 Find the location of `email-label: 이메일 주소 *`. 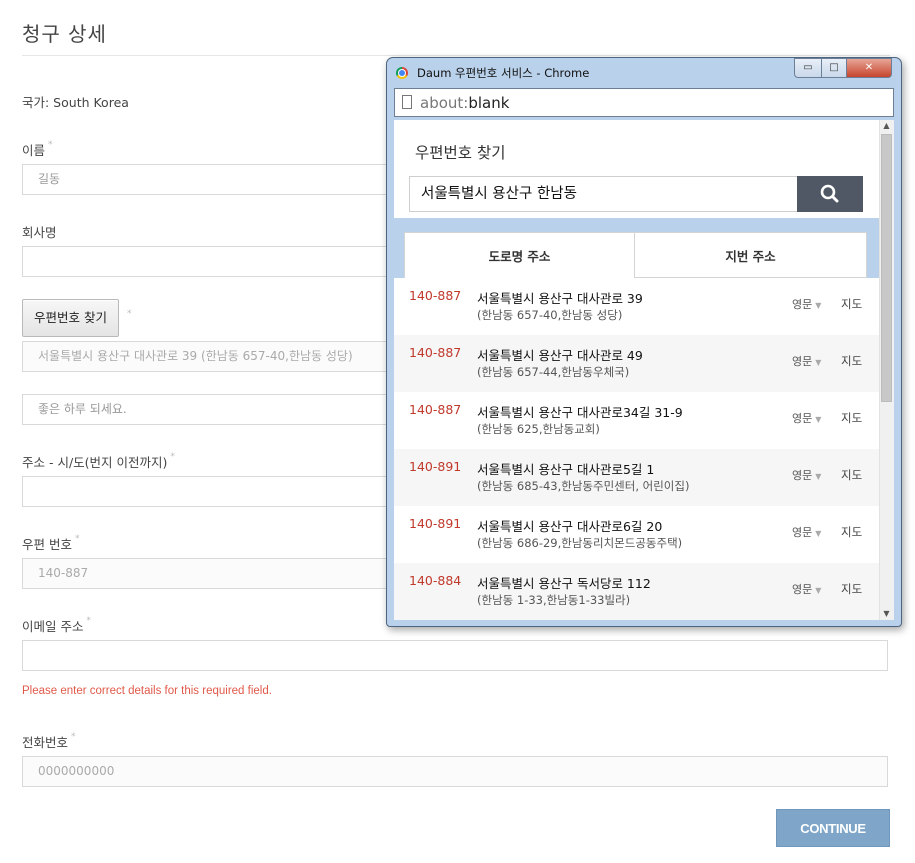

email-label: 이메일 주소 * is located at coordinates (56, 625).